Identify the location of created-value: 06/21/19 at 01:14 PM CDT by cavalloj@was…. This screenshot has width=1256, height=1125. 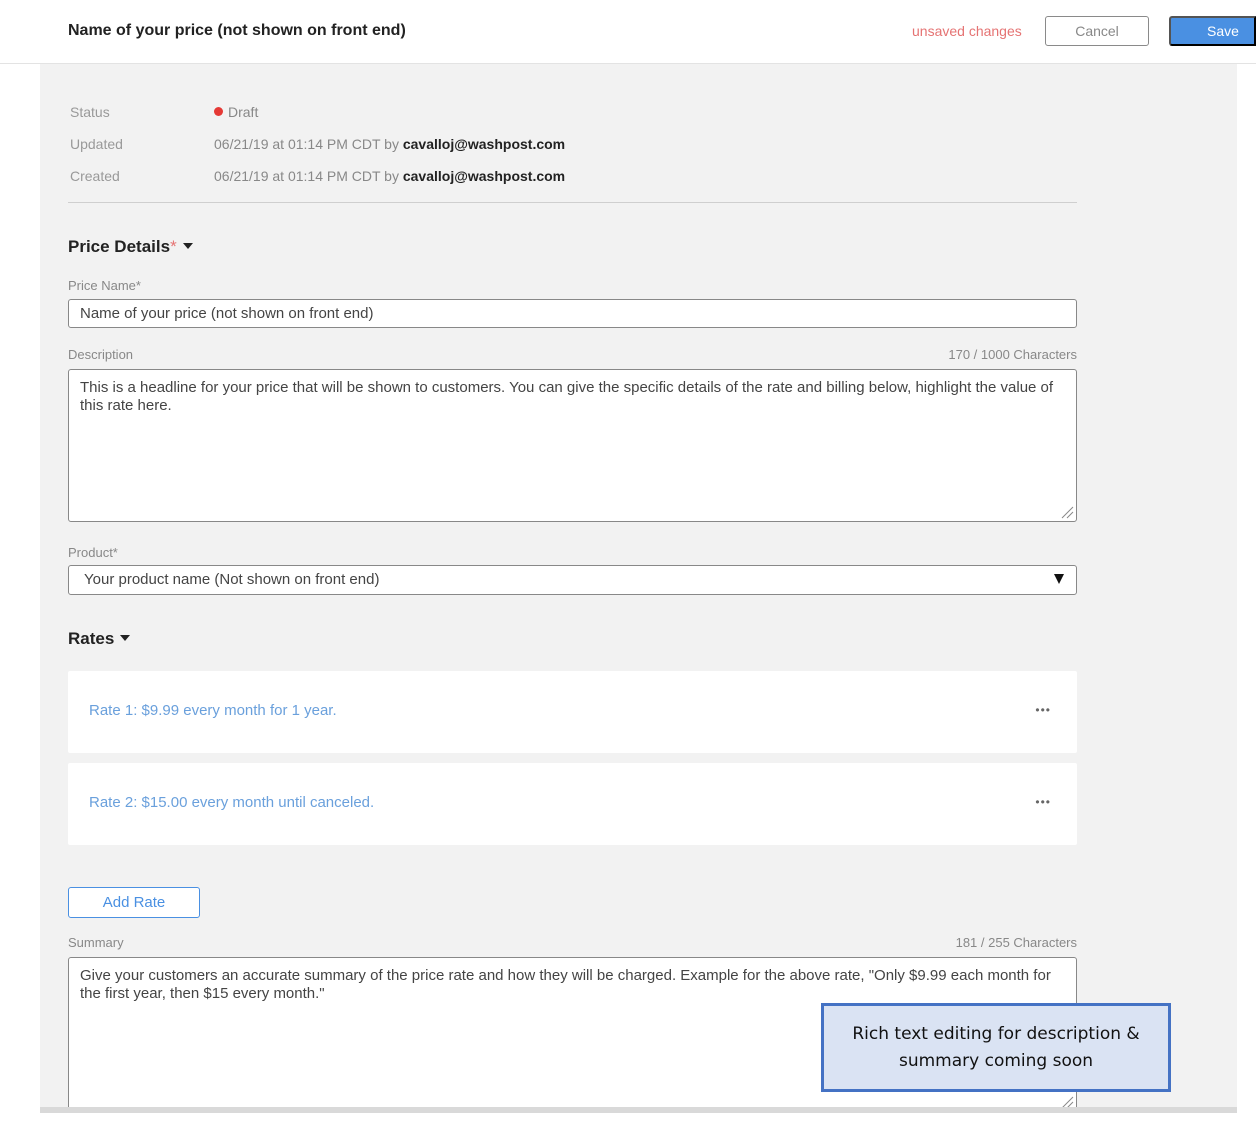
(389, 176).